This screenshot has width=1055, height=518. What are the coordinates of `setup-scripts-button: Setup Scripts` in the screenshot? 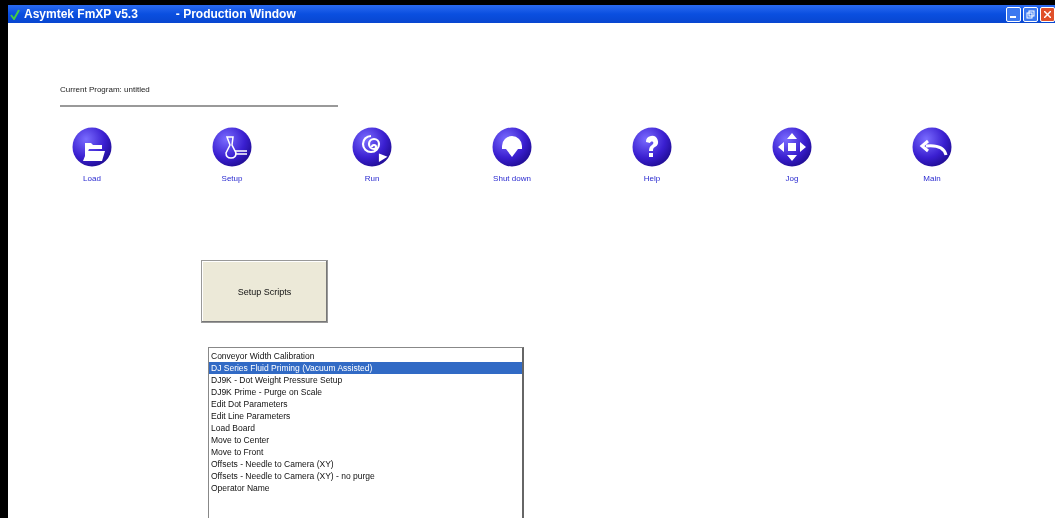 It's located at (264, 291).